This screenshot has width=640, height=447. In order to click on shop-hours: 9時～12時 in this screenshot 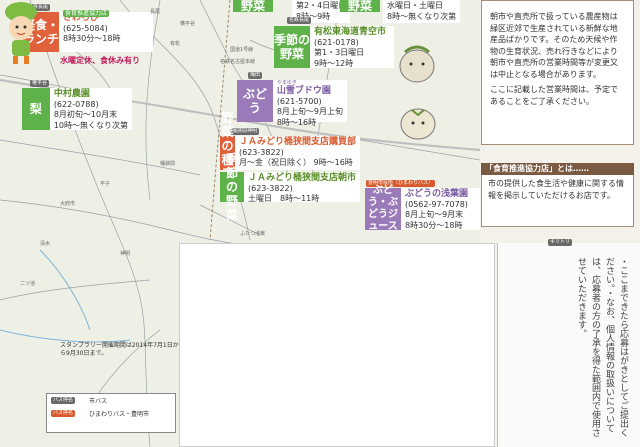, I will do `click(334, 63)`.